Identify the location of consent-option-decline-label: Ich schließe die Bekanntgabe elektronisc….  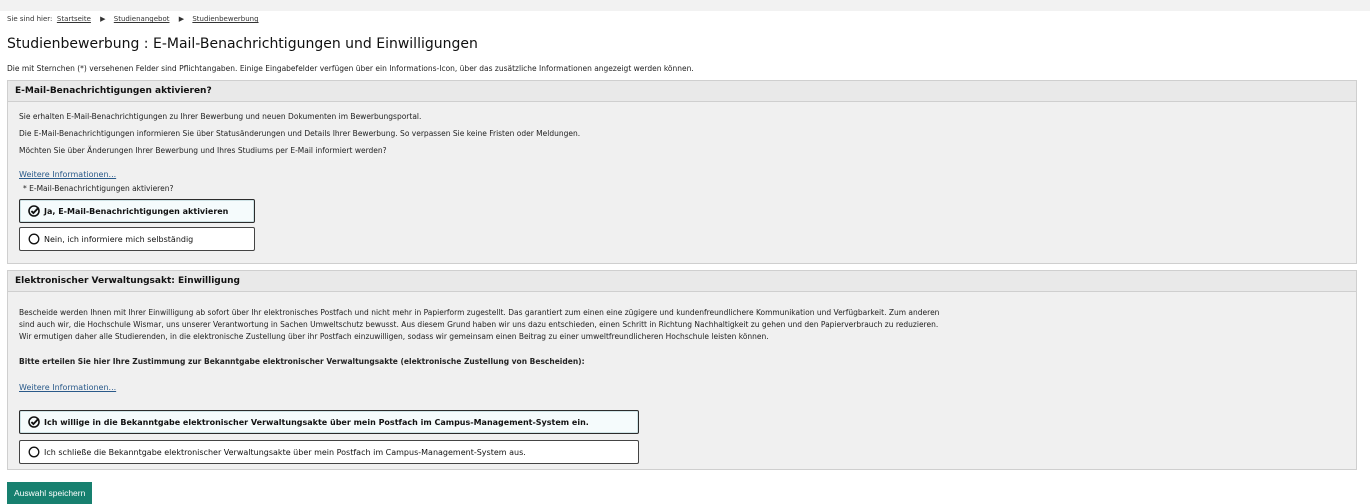
(285, 452).